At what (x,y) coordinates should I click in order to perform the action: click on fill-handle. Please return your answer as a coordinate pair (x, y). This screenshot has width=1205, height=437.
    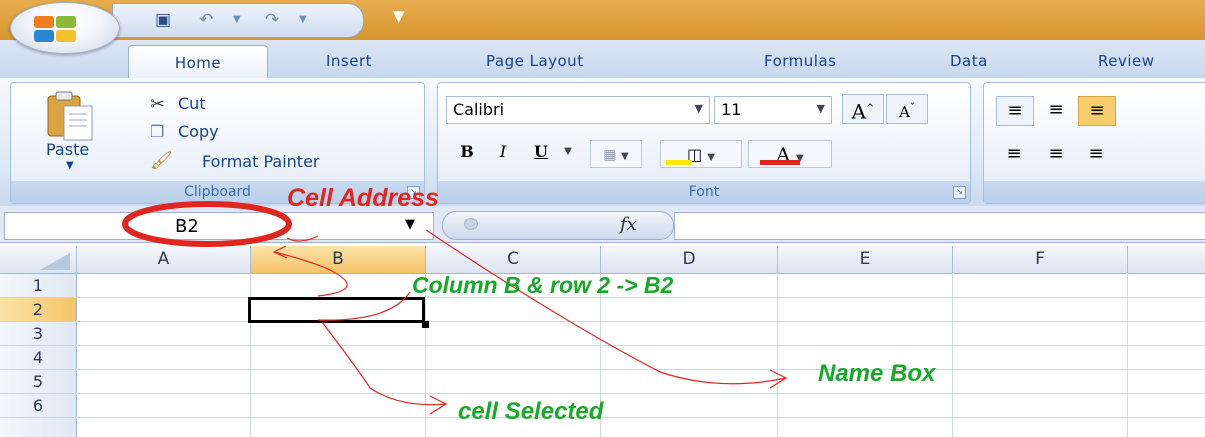
    Looking at the image, I should click on (425, 324).